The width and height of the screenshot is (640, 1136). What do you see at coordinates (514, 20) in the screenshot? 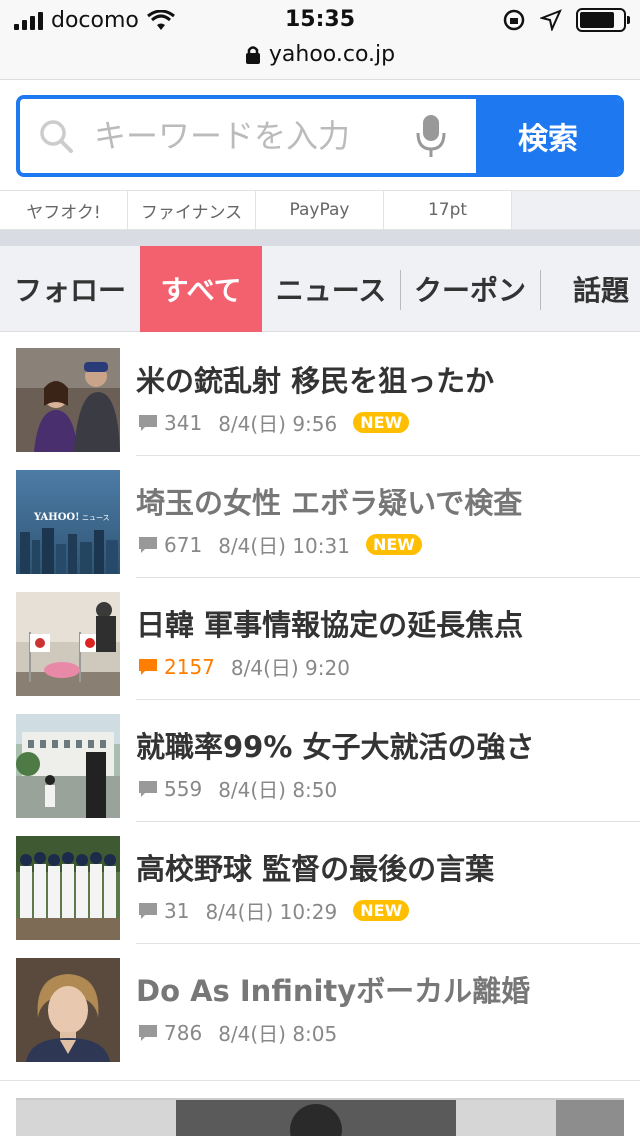
I see `orientation-lock-icon` at bounding box center [514, 20].